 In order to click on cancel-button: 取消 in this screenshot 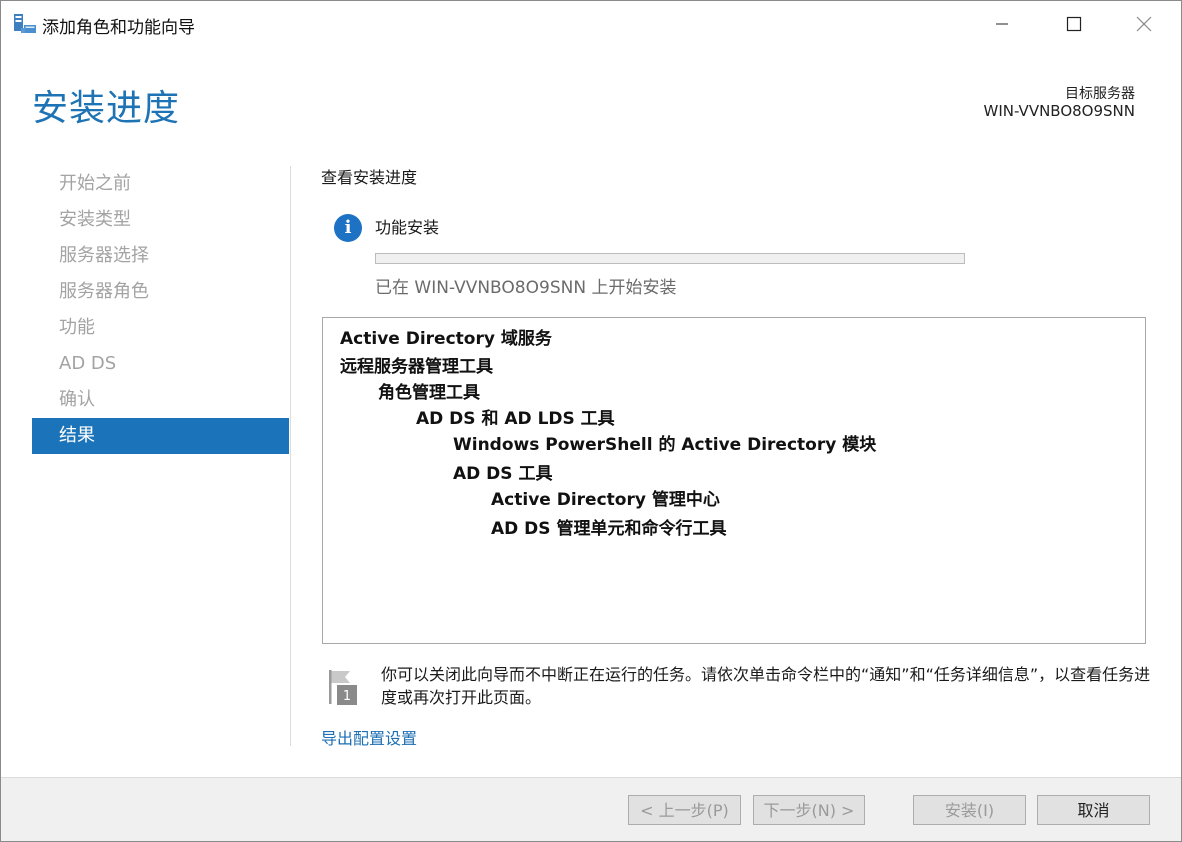, I will do `click(1093, 810)`.